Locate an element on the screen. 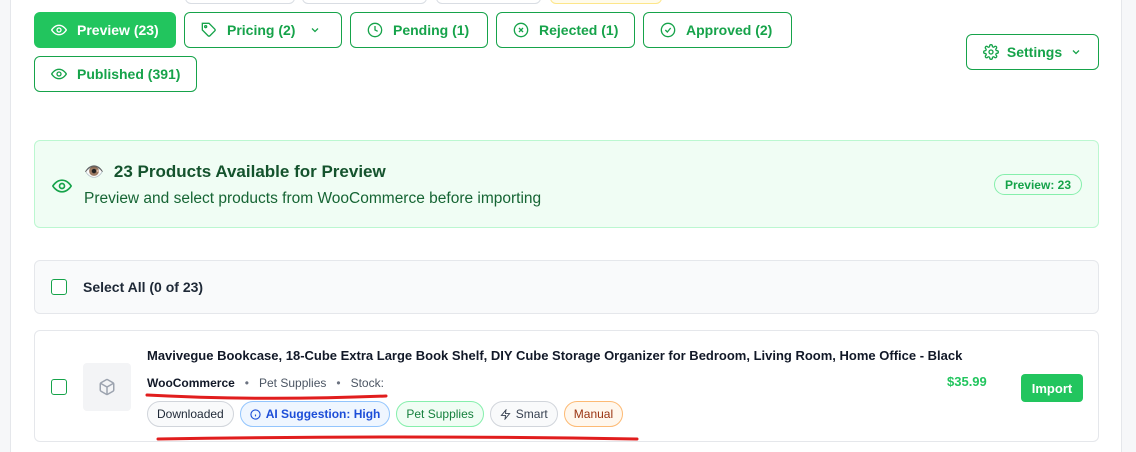 This screenshot has width=1136, height=452. product-meta: WooCommerce • Pet Supplies • Stock: is located at coordinates (265, 383).